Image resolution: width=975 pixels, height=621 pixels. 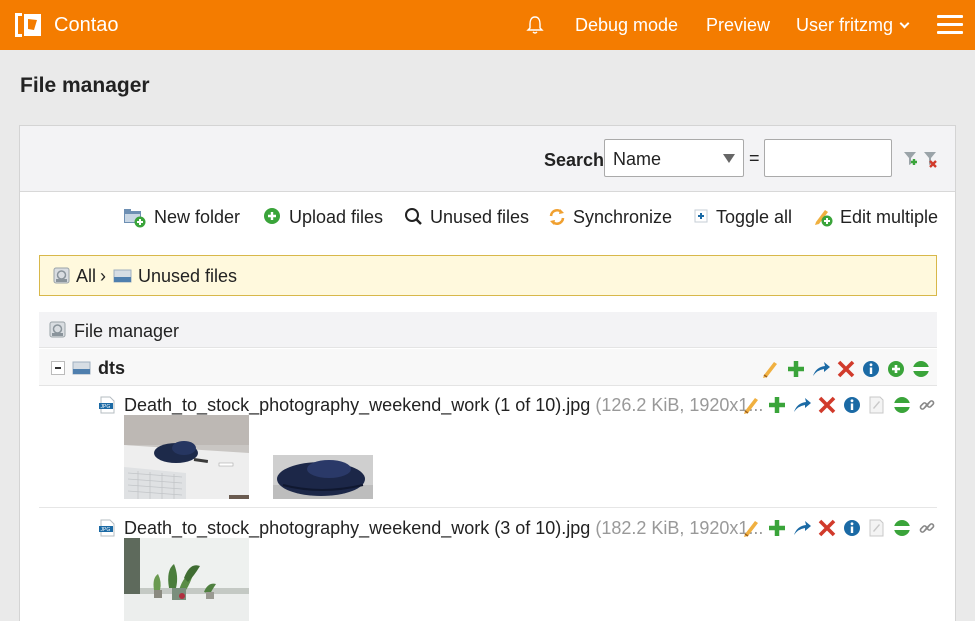 What do you see at coordinates (58, 368) in the screenshot?
I see `collapse-toggle-icon` at bounding box center [58, 368].